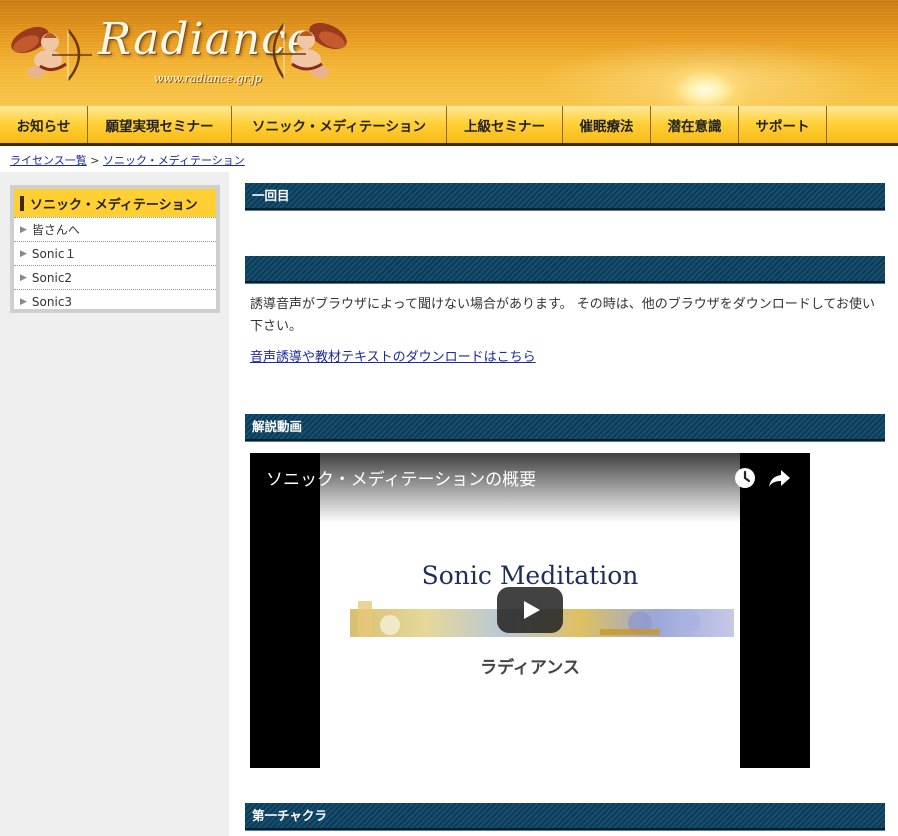 The image size is (898, 836). I want to click on play-icon, so click(530, 610).